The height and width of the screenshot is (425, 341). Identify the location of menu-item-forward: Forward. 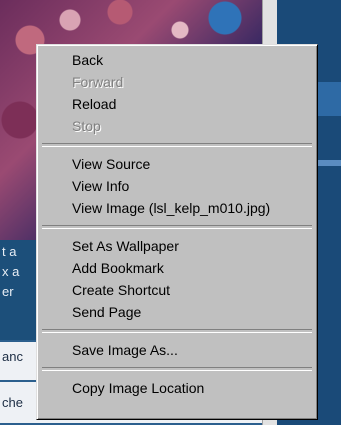
(98, 82).